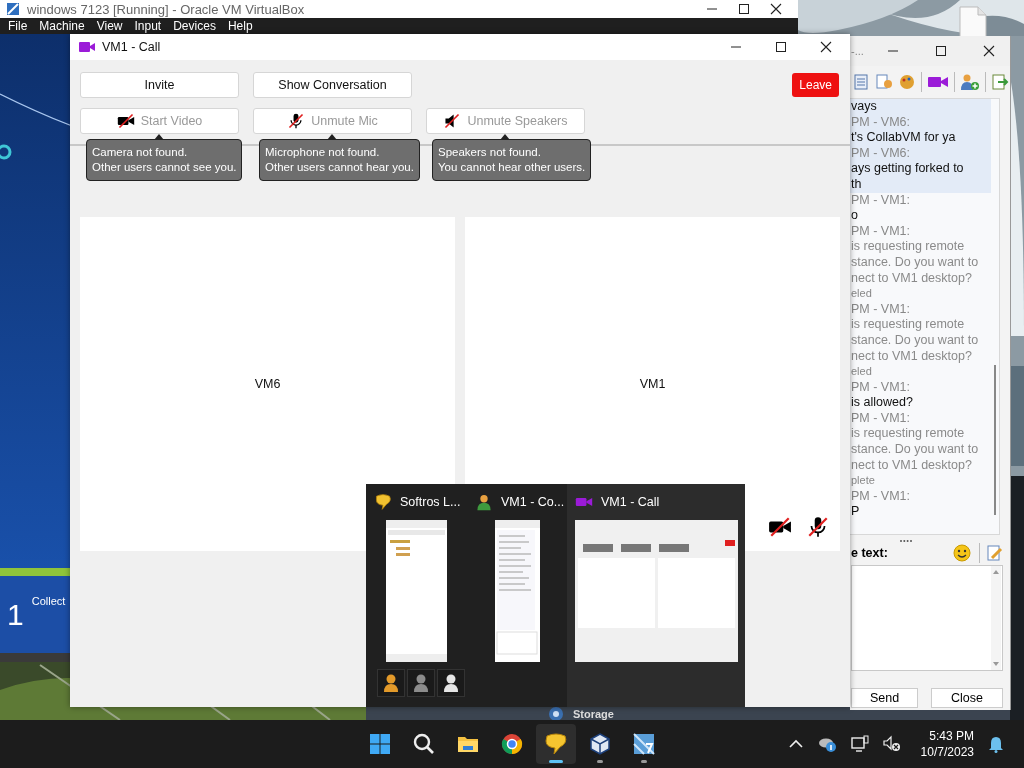  Describe the element at coordinates (332, 85) in the screenshot. I see `action-button: Show Conversation` at that location.